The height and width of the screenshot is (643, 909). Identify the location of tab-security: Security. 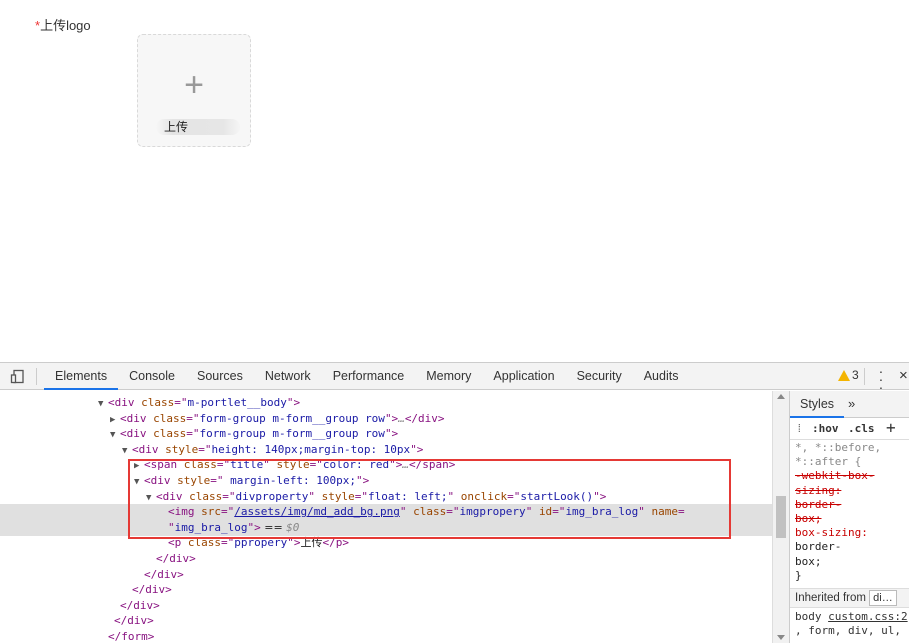
(599, 376).